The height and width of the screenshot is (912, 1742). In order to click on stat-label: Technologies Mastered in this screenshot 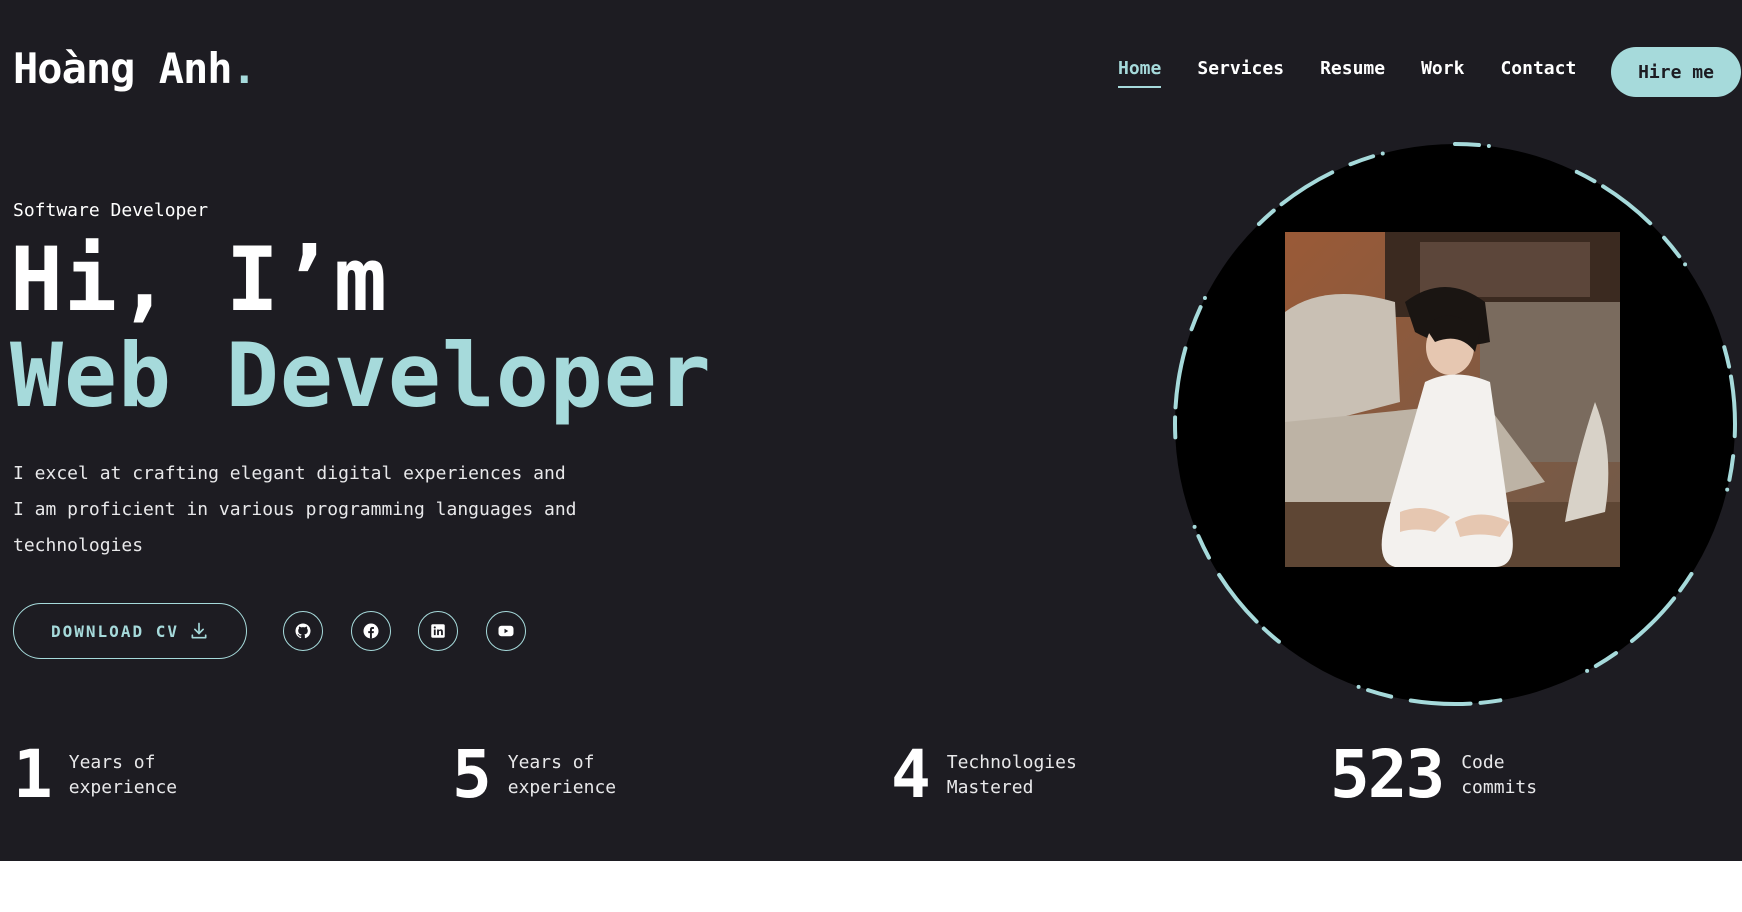, I will do `click(1011, 775)`.